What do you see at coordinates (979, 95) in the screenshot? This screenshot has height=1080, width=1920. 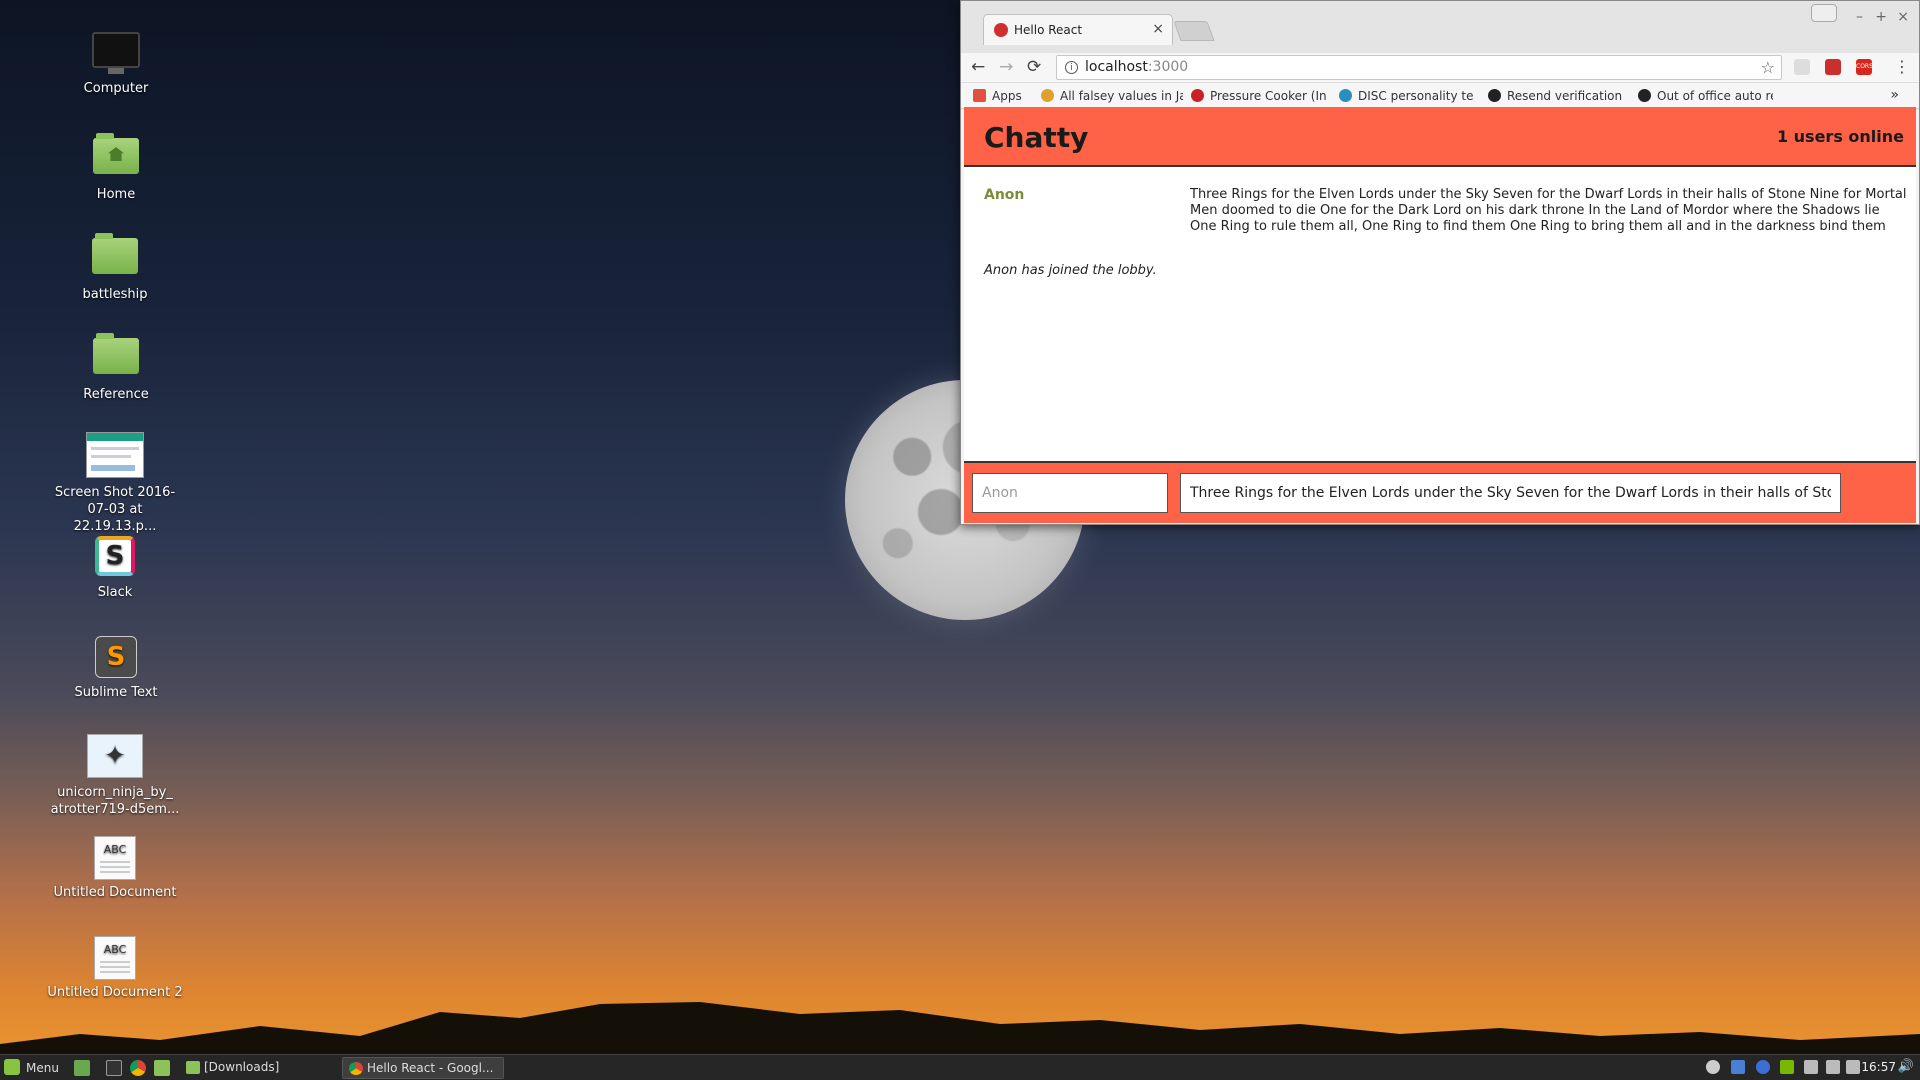 I see `apps-grid-icon` at bounding box center [979, 95].